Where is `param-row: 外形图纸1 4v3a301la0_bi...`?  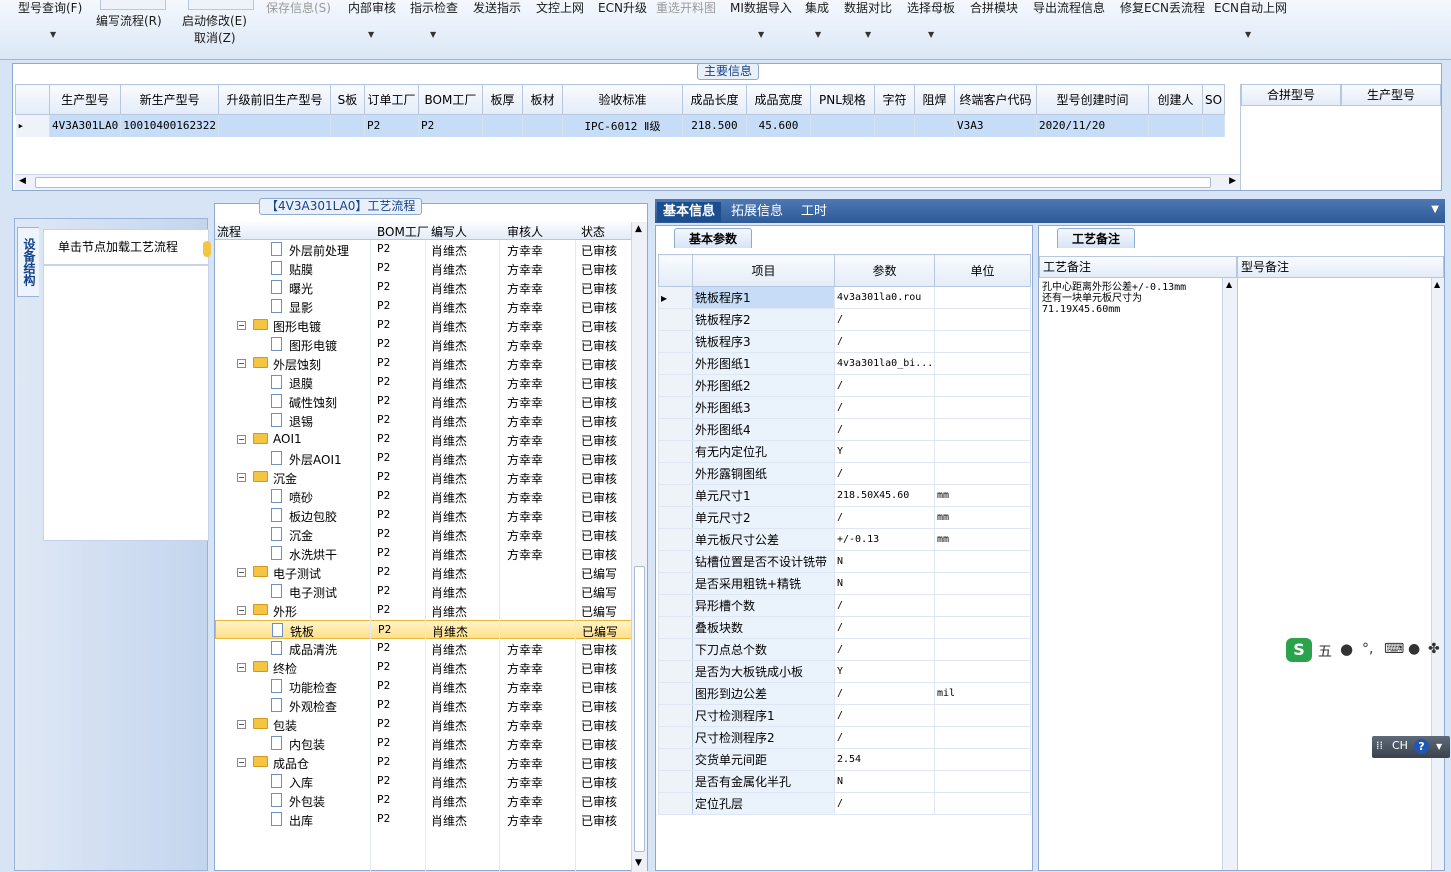 param-row: 外形图纸1 4v3a301la0_bi... is located at coordinates (844, 363).